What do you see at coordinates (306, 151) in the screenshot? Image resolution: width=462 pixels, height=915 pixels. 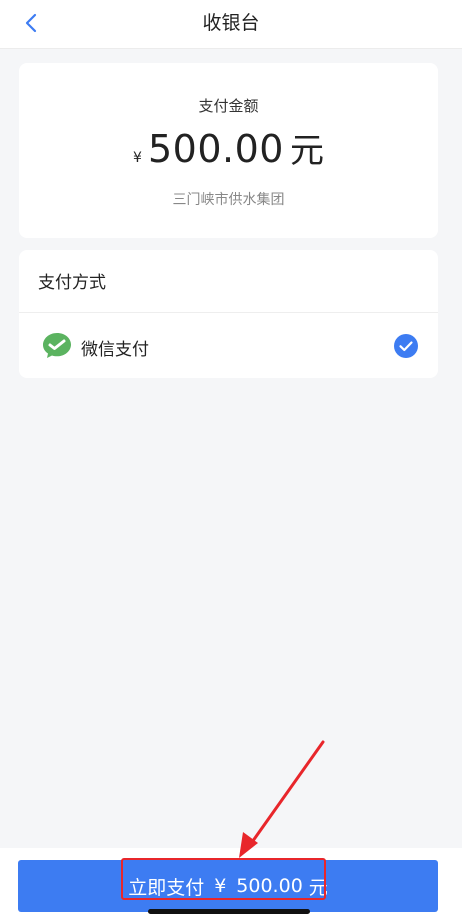 I see `amount-unit: 元` at bounding box center [306, 151].